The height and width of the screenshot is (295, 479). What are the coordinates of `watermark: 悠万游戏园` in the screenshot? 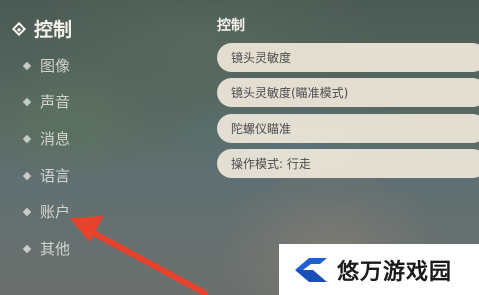 It's located at (379, 269).